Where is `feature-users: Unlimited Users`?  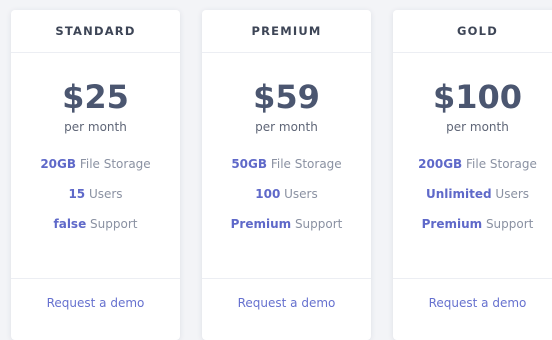 feature-users: Unlimited Users is located at coordinates (472, 201).